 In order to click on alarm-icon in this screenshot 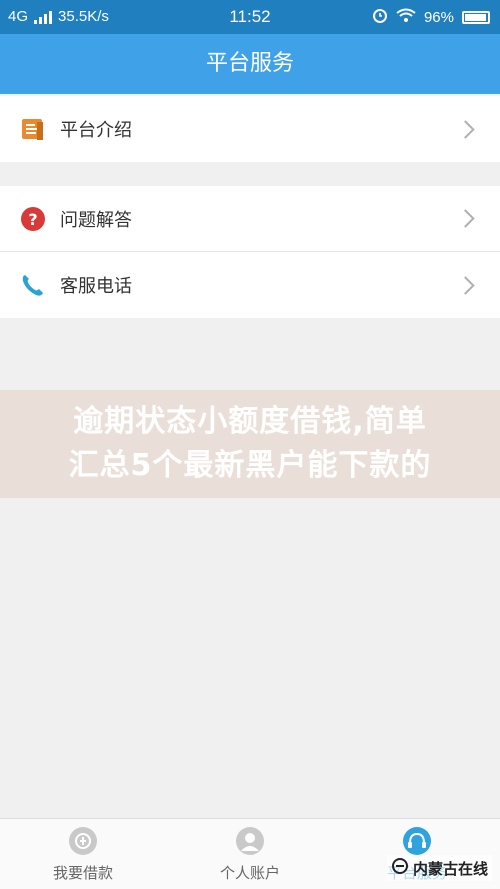, I will do `click(380, 17)`.